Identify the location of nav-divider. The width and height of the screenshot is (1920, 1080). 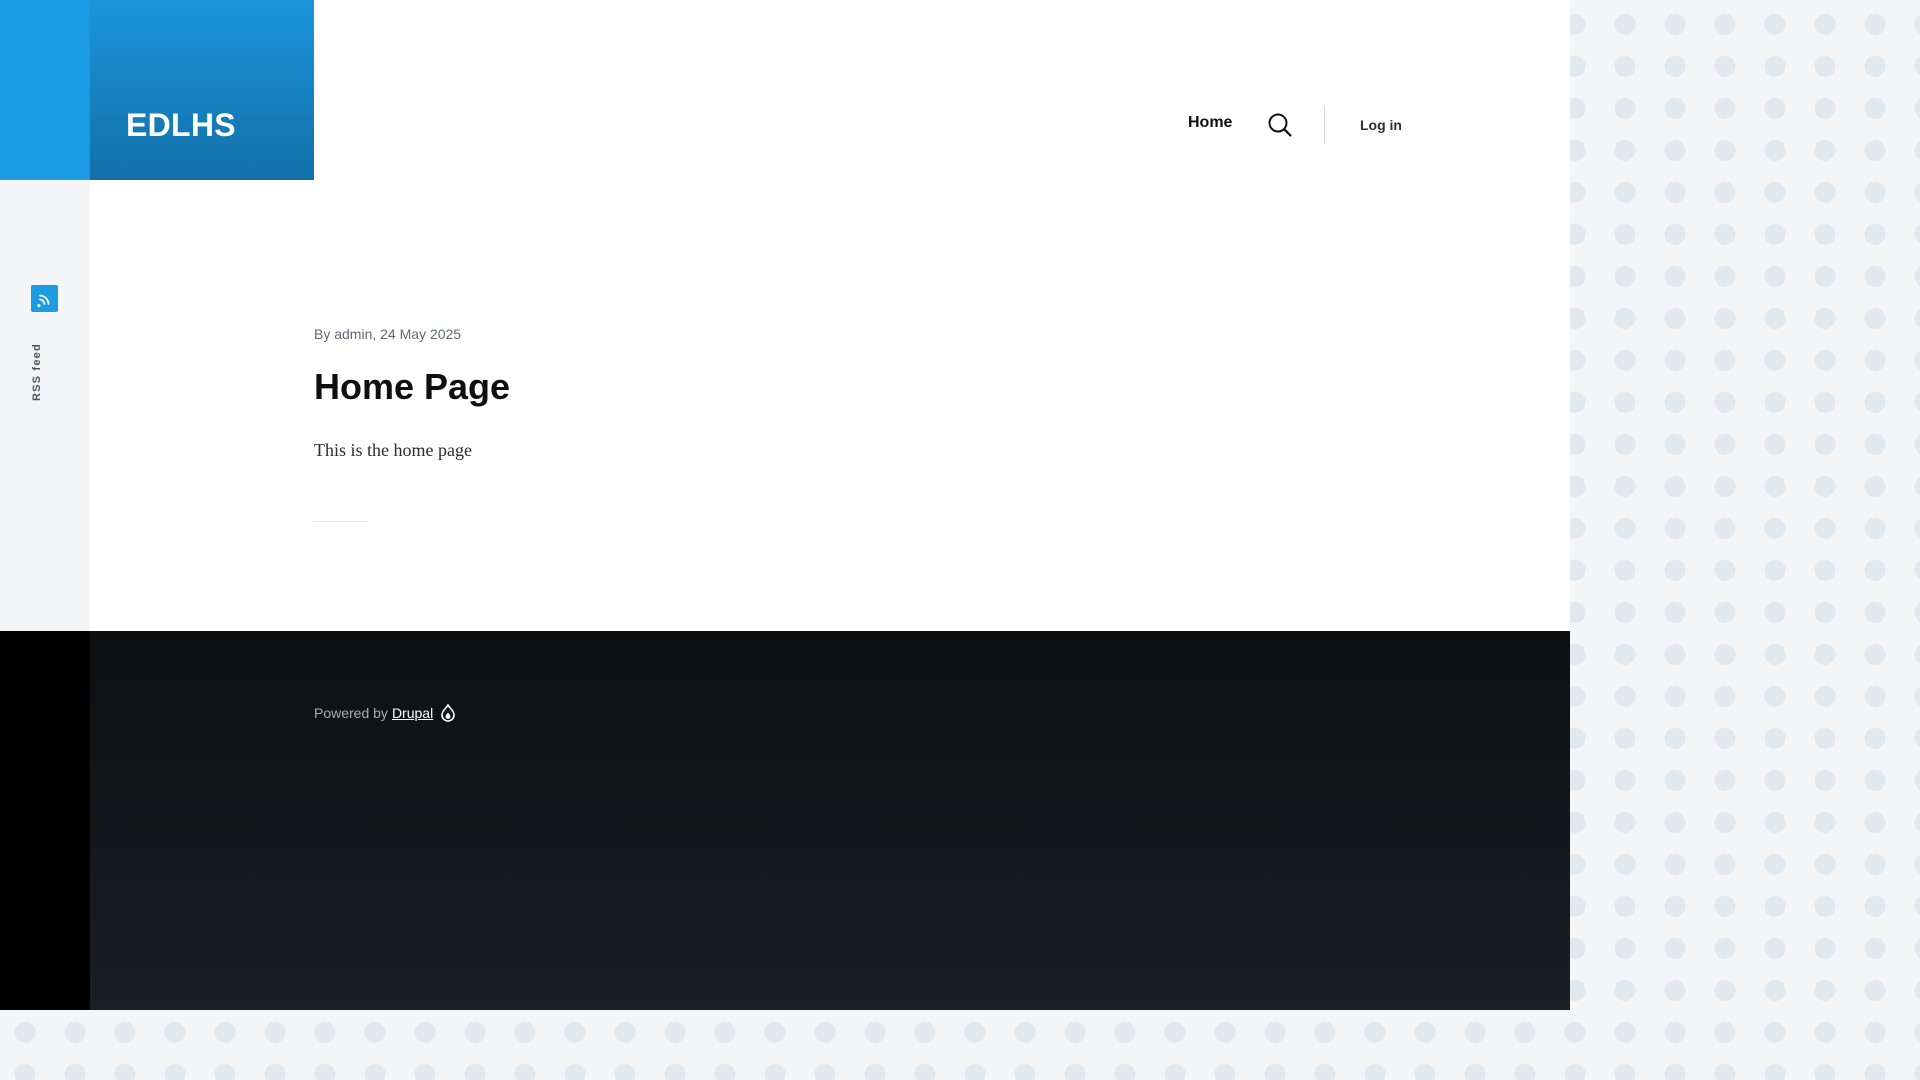
(1324, 125).